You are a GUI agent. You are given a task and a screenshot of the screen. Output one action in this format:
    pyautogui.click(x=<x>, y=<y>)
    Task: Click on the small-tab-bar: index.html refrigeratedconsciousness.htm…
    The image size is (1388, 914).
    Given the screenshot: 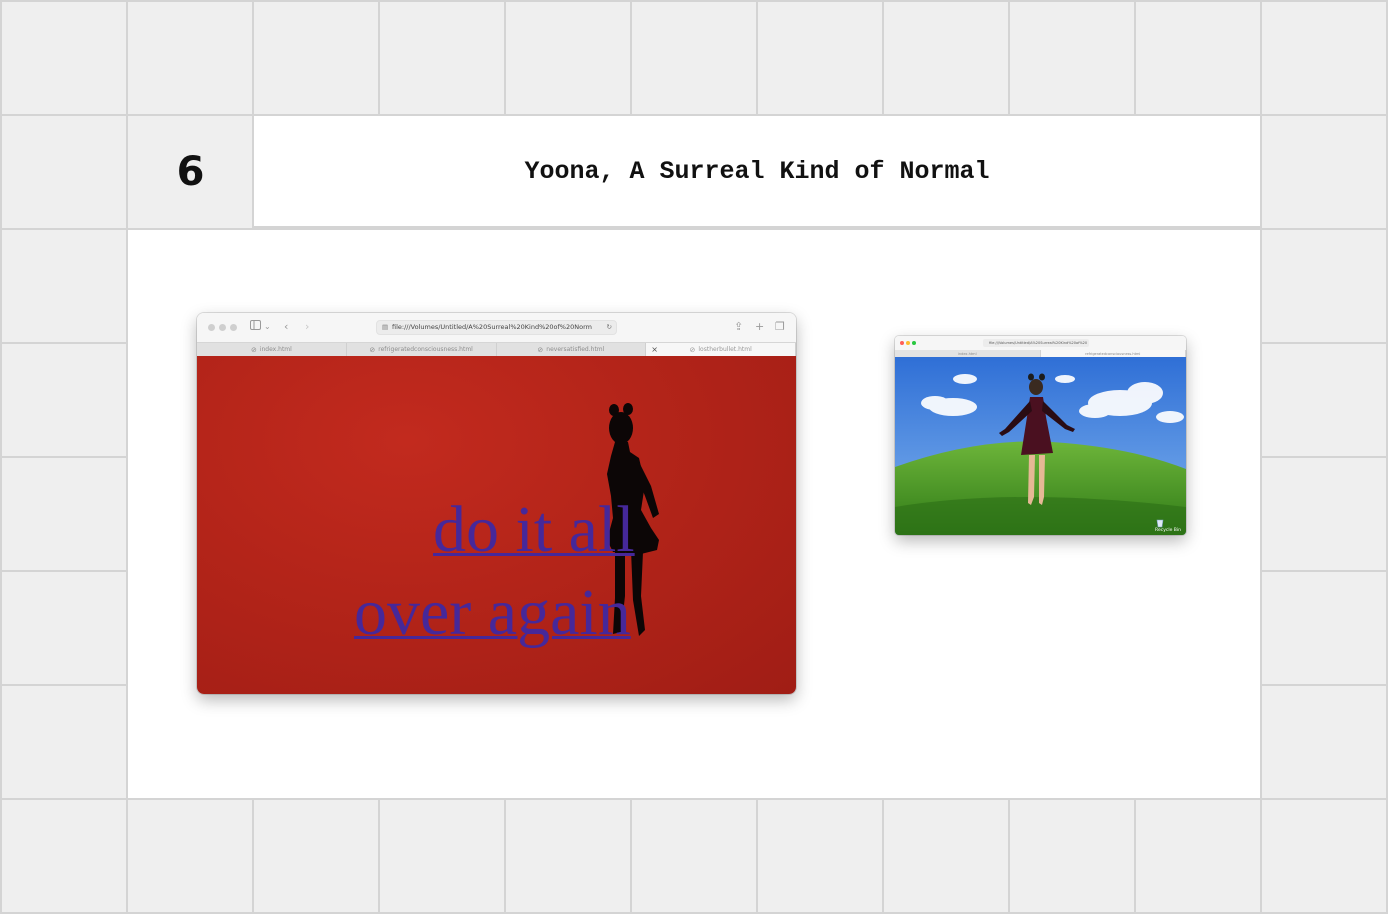 What is the action you would take?
    pyautogui.click(x=1040, y=353)
    